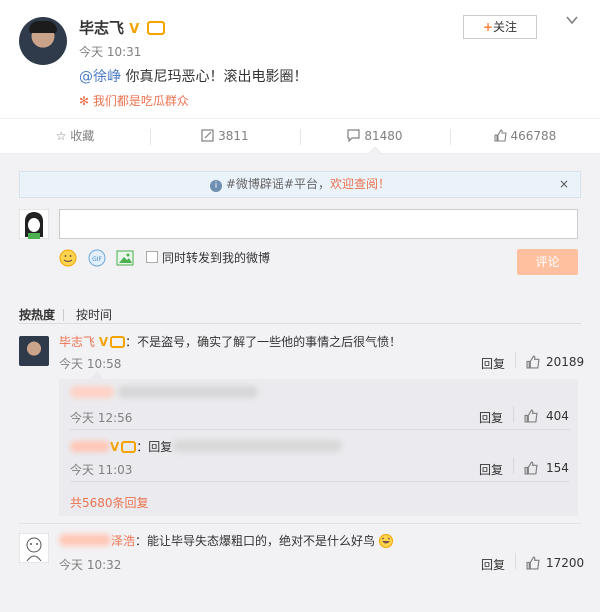 This screenshot has width=600, height=612. Describe the element at coordinates (547, 262) in the screenshot. I see `submit-comment-button: 评论` at that location.